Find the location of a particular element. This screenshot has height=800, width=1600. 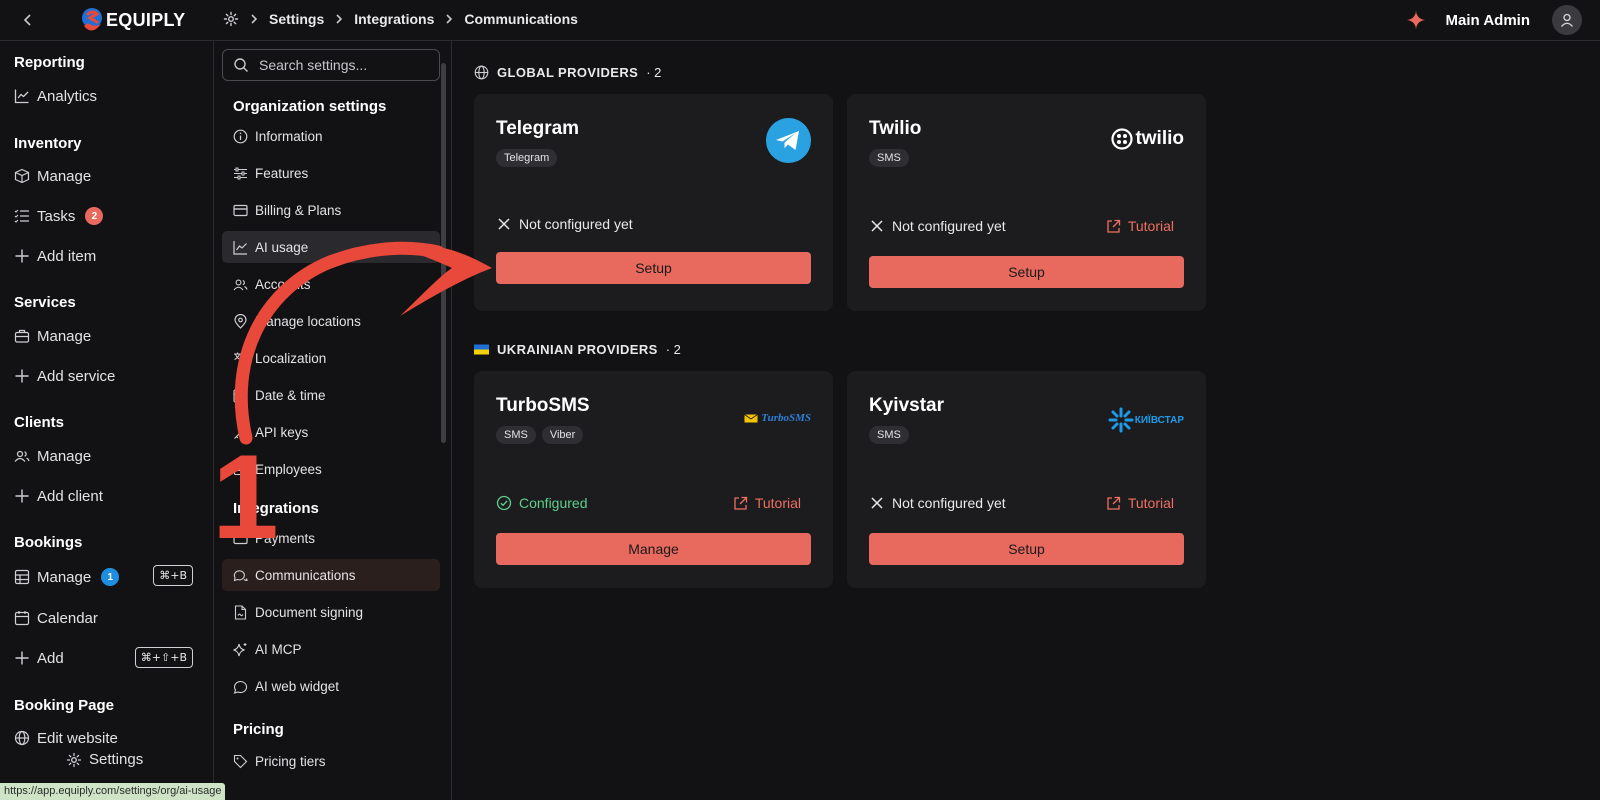

telegram-logo-icon is located at coordinates (788, 140).